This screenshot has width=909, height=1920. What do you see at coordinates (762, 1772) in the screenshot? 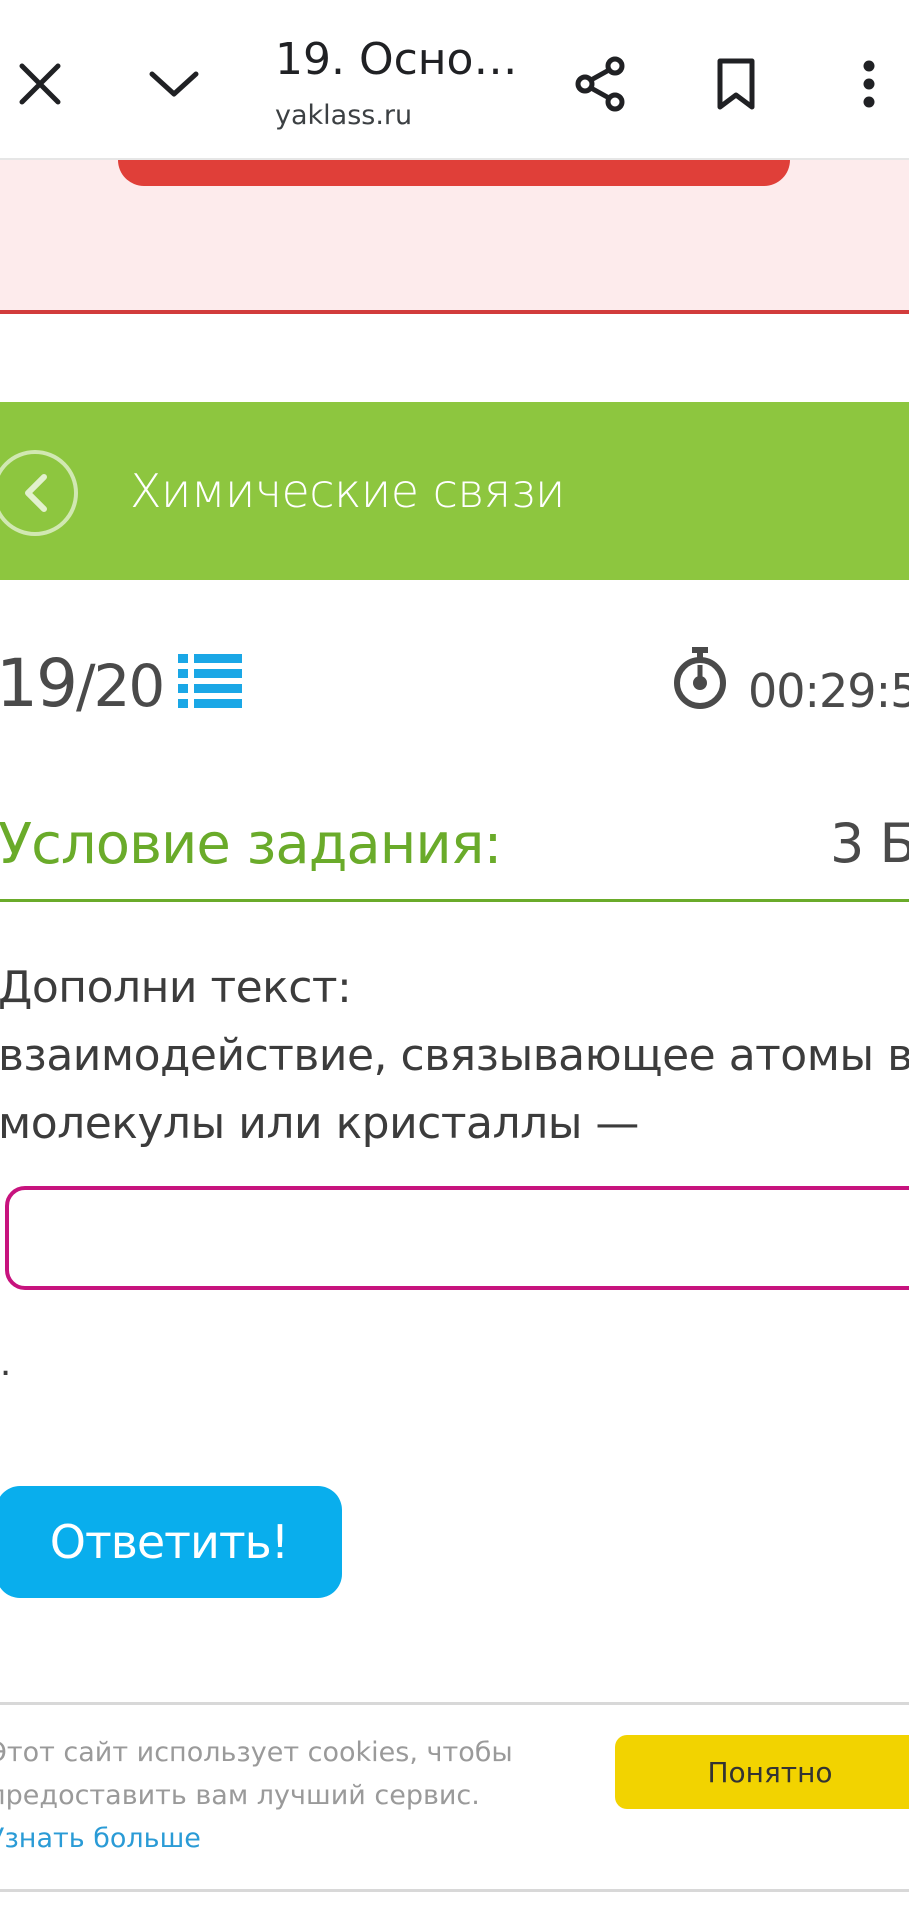
I see `cookie-accept-button: Понятно` at bounding box center [762, 1772].